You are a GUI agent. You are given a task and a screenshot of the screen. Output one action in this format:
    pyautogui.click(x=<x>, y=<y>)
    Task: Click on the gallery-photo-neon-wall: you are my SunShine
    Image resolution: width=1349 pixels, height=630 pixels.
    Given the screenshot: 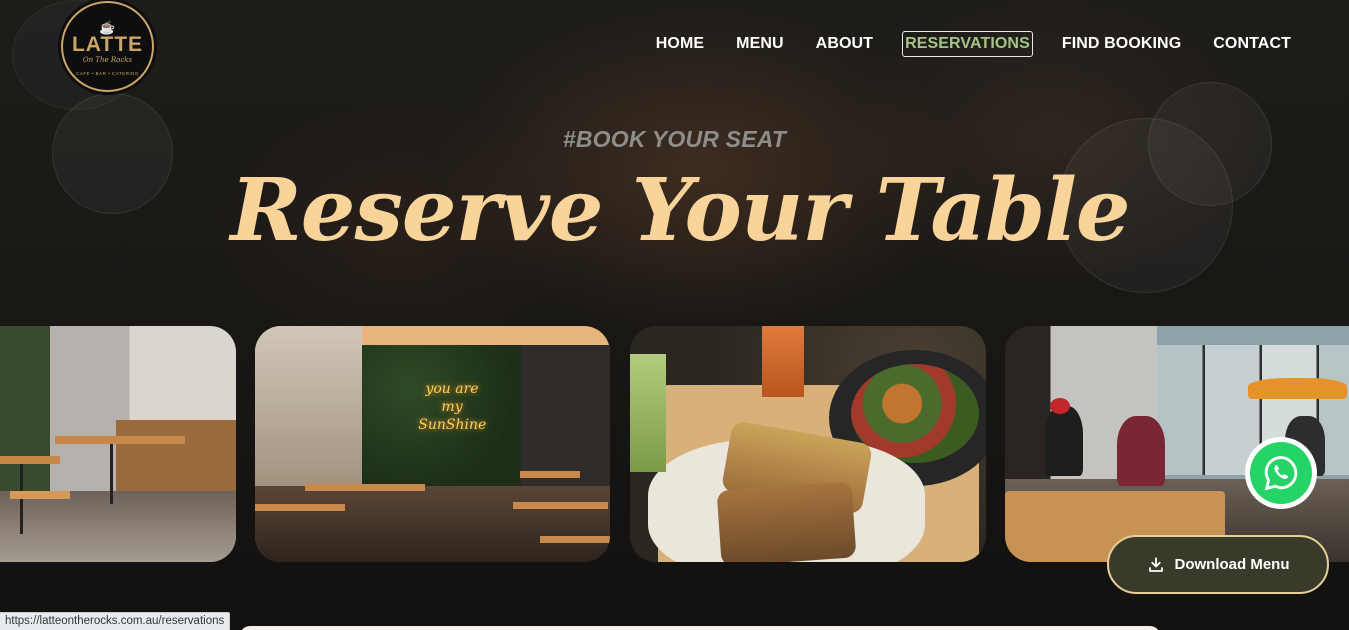 What is the action you would take?
    pyautogui.click(x=432, y=444)
    